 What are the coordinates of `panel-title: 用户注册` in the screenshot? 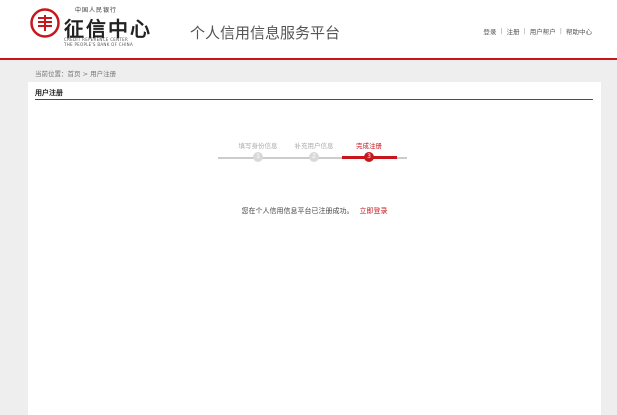 It's located at (49, 93).